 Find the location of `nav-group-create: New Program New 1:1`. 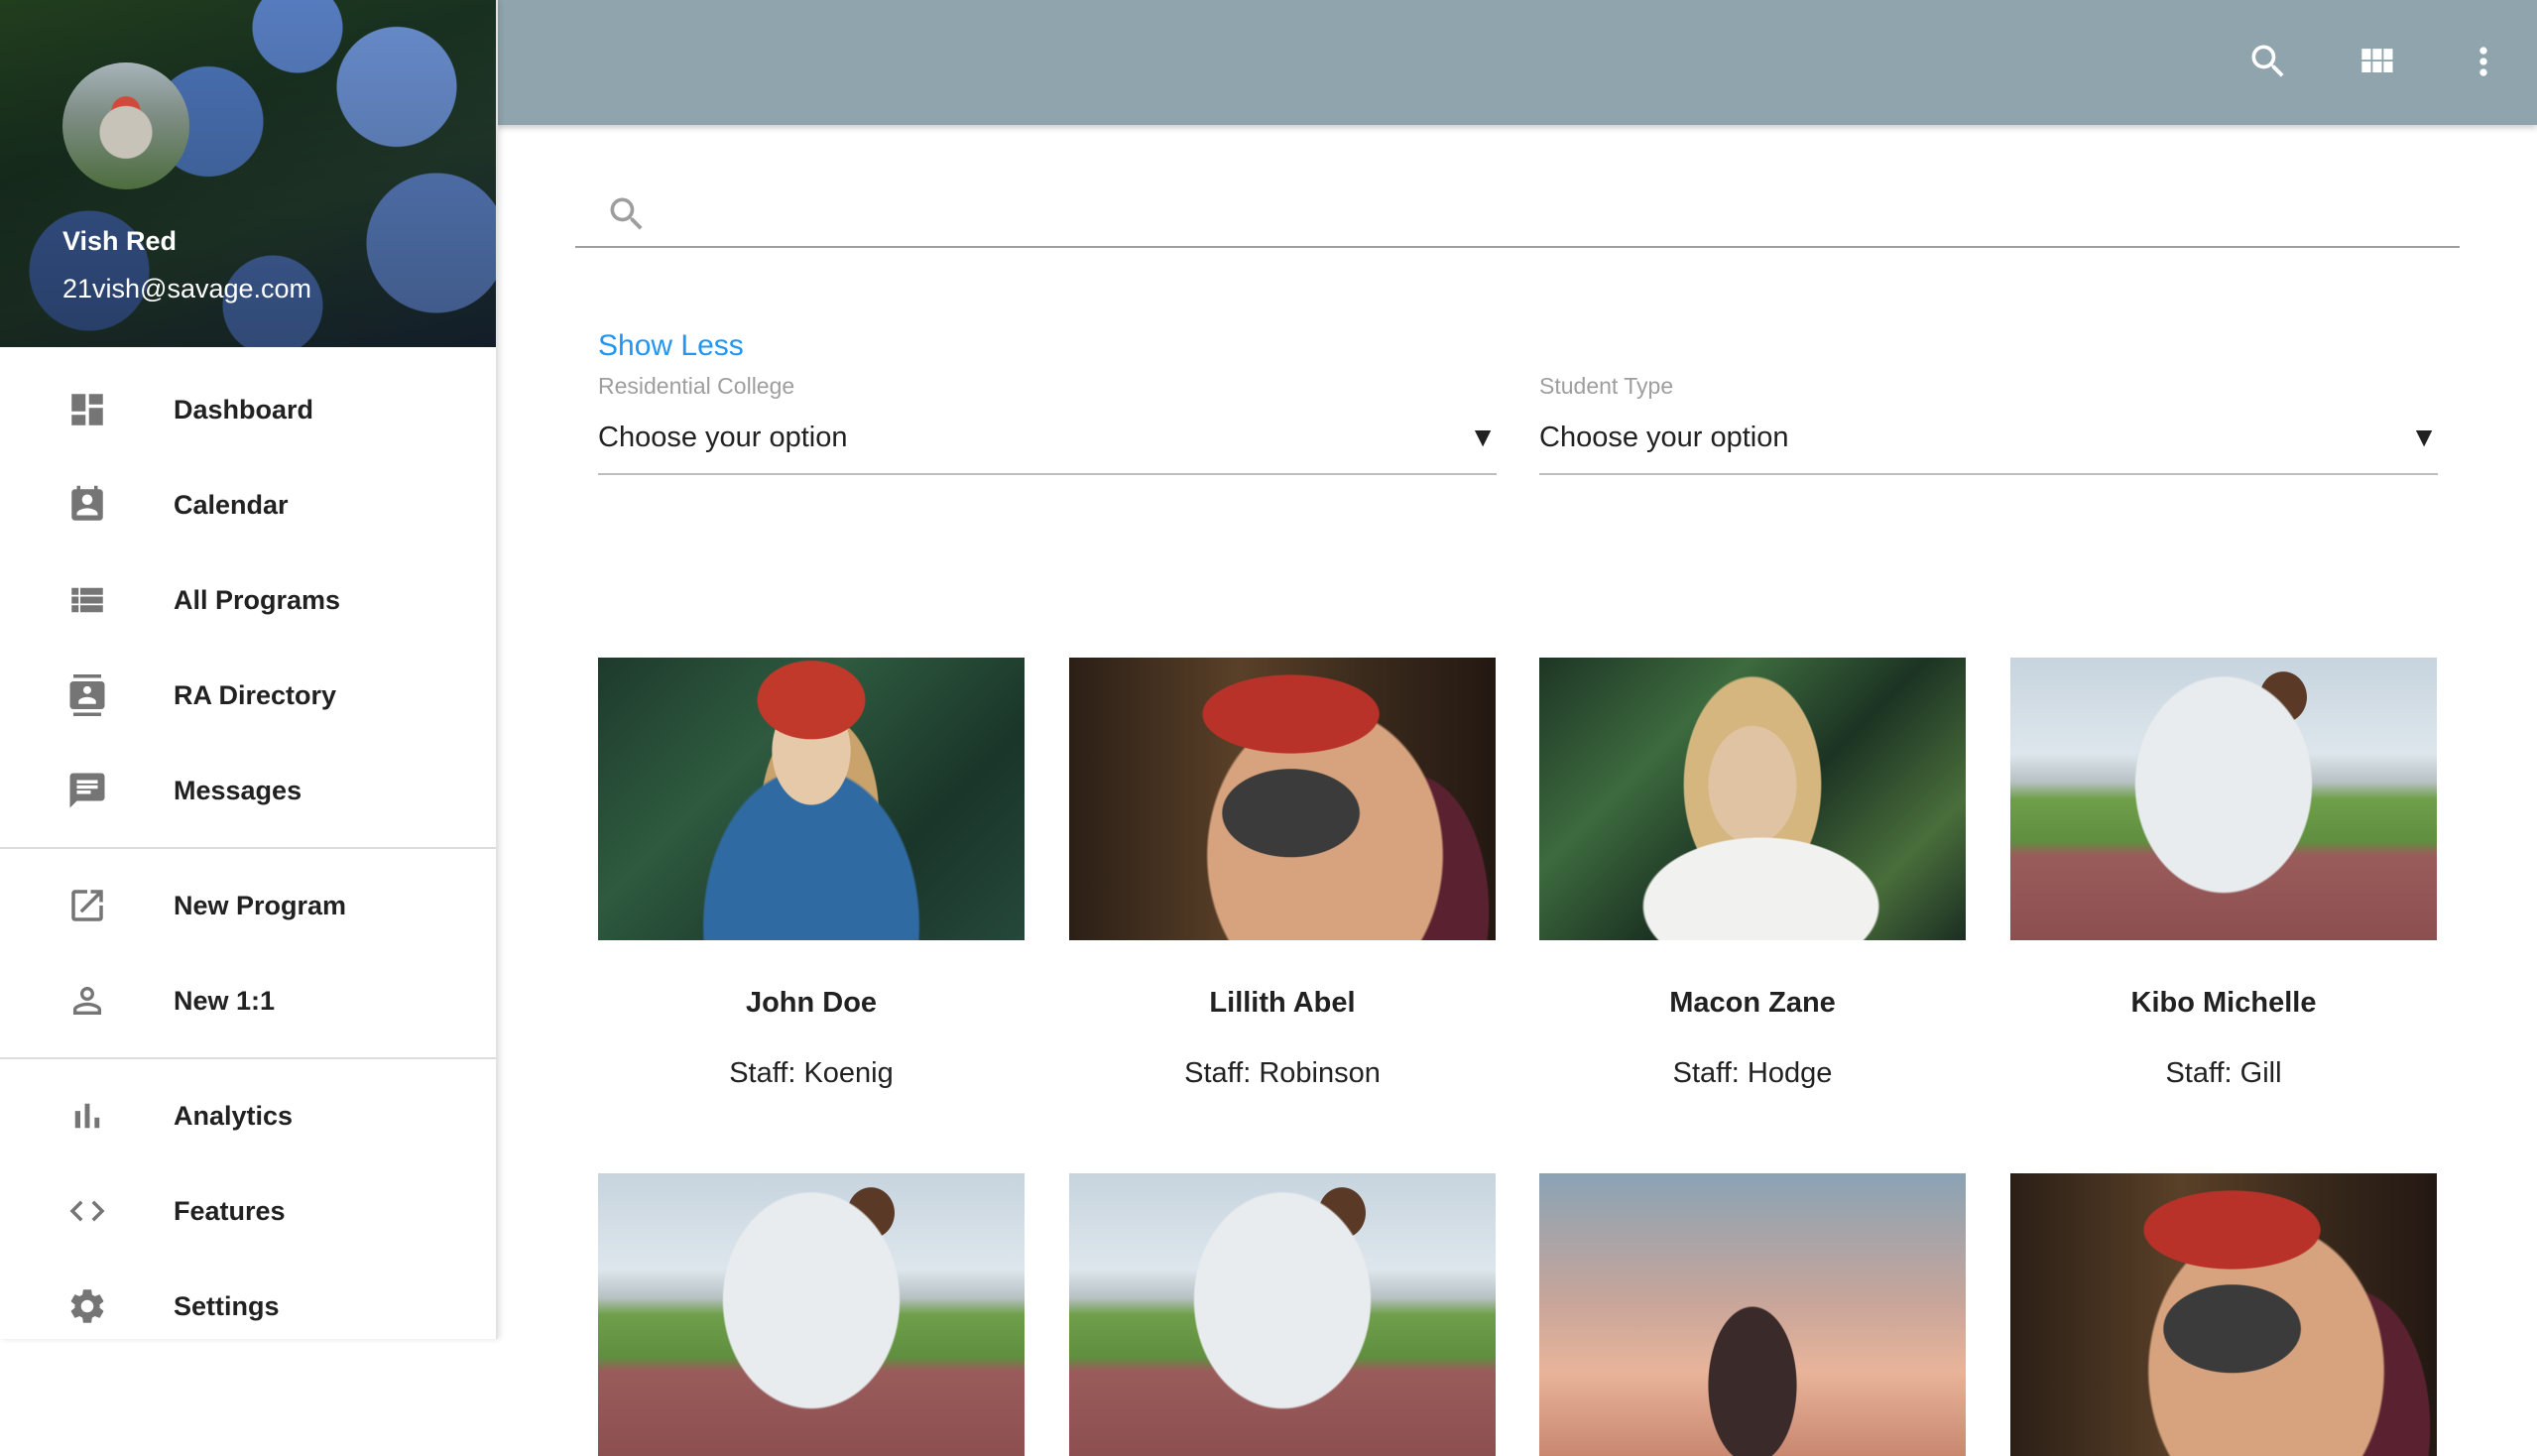

nav-group-create: New Program New 1:1 is located at coordinates (248, 953).